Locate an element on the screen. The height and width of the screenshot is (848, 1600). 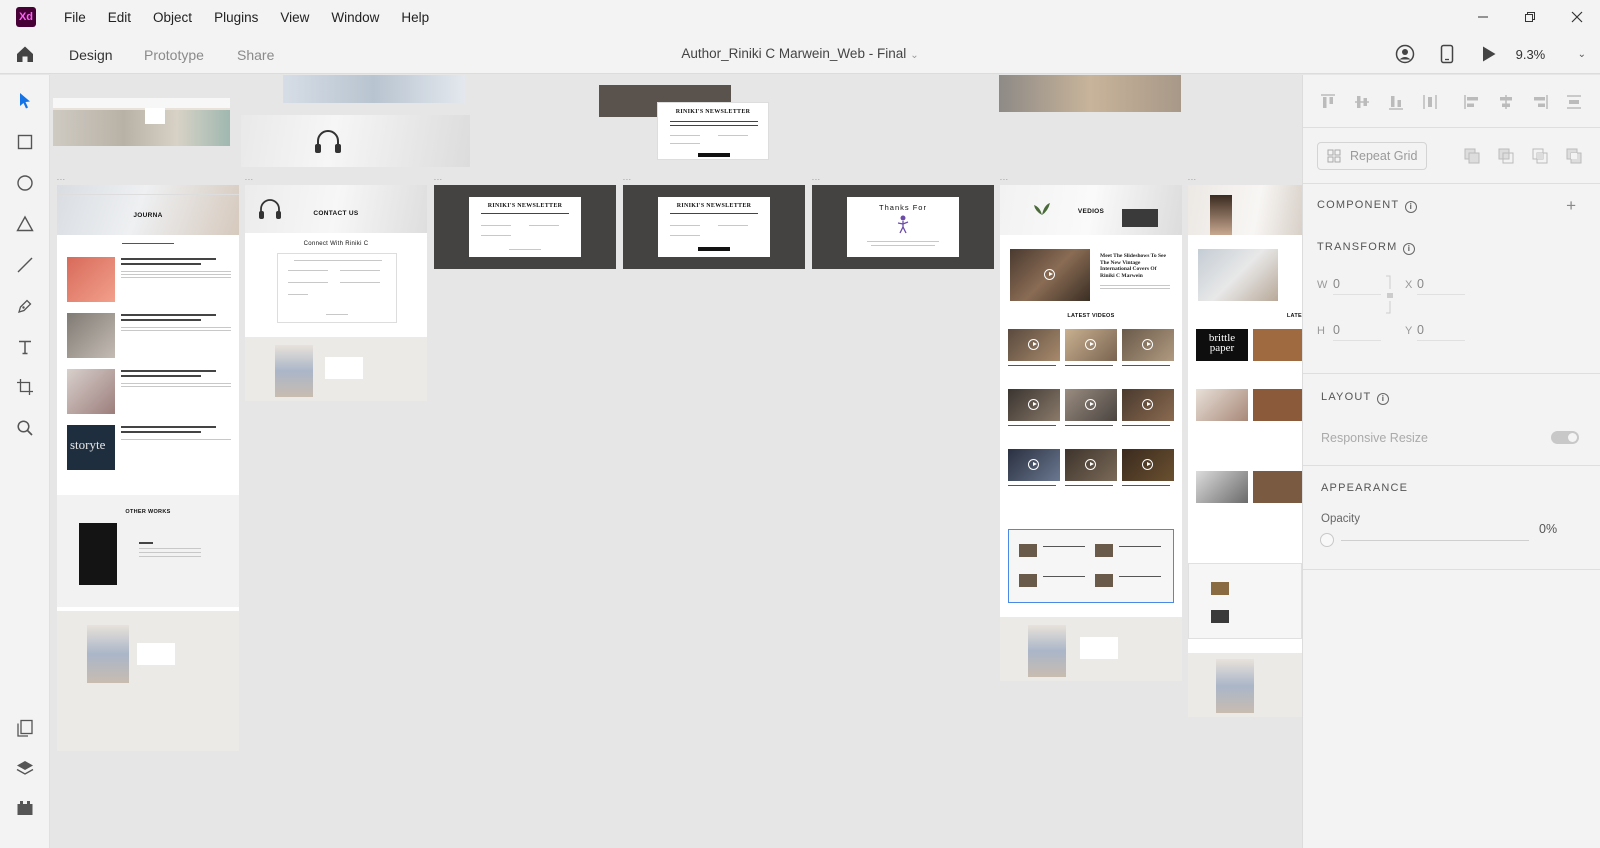
artboard-thanks: Thanks For is located at coordinates (903, 227).